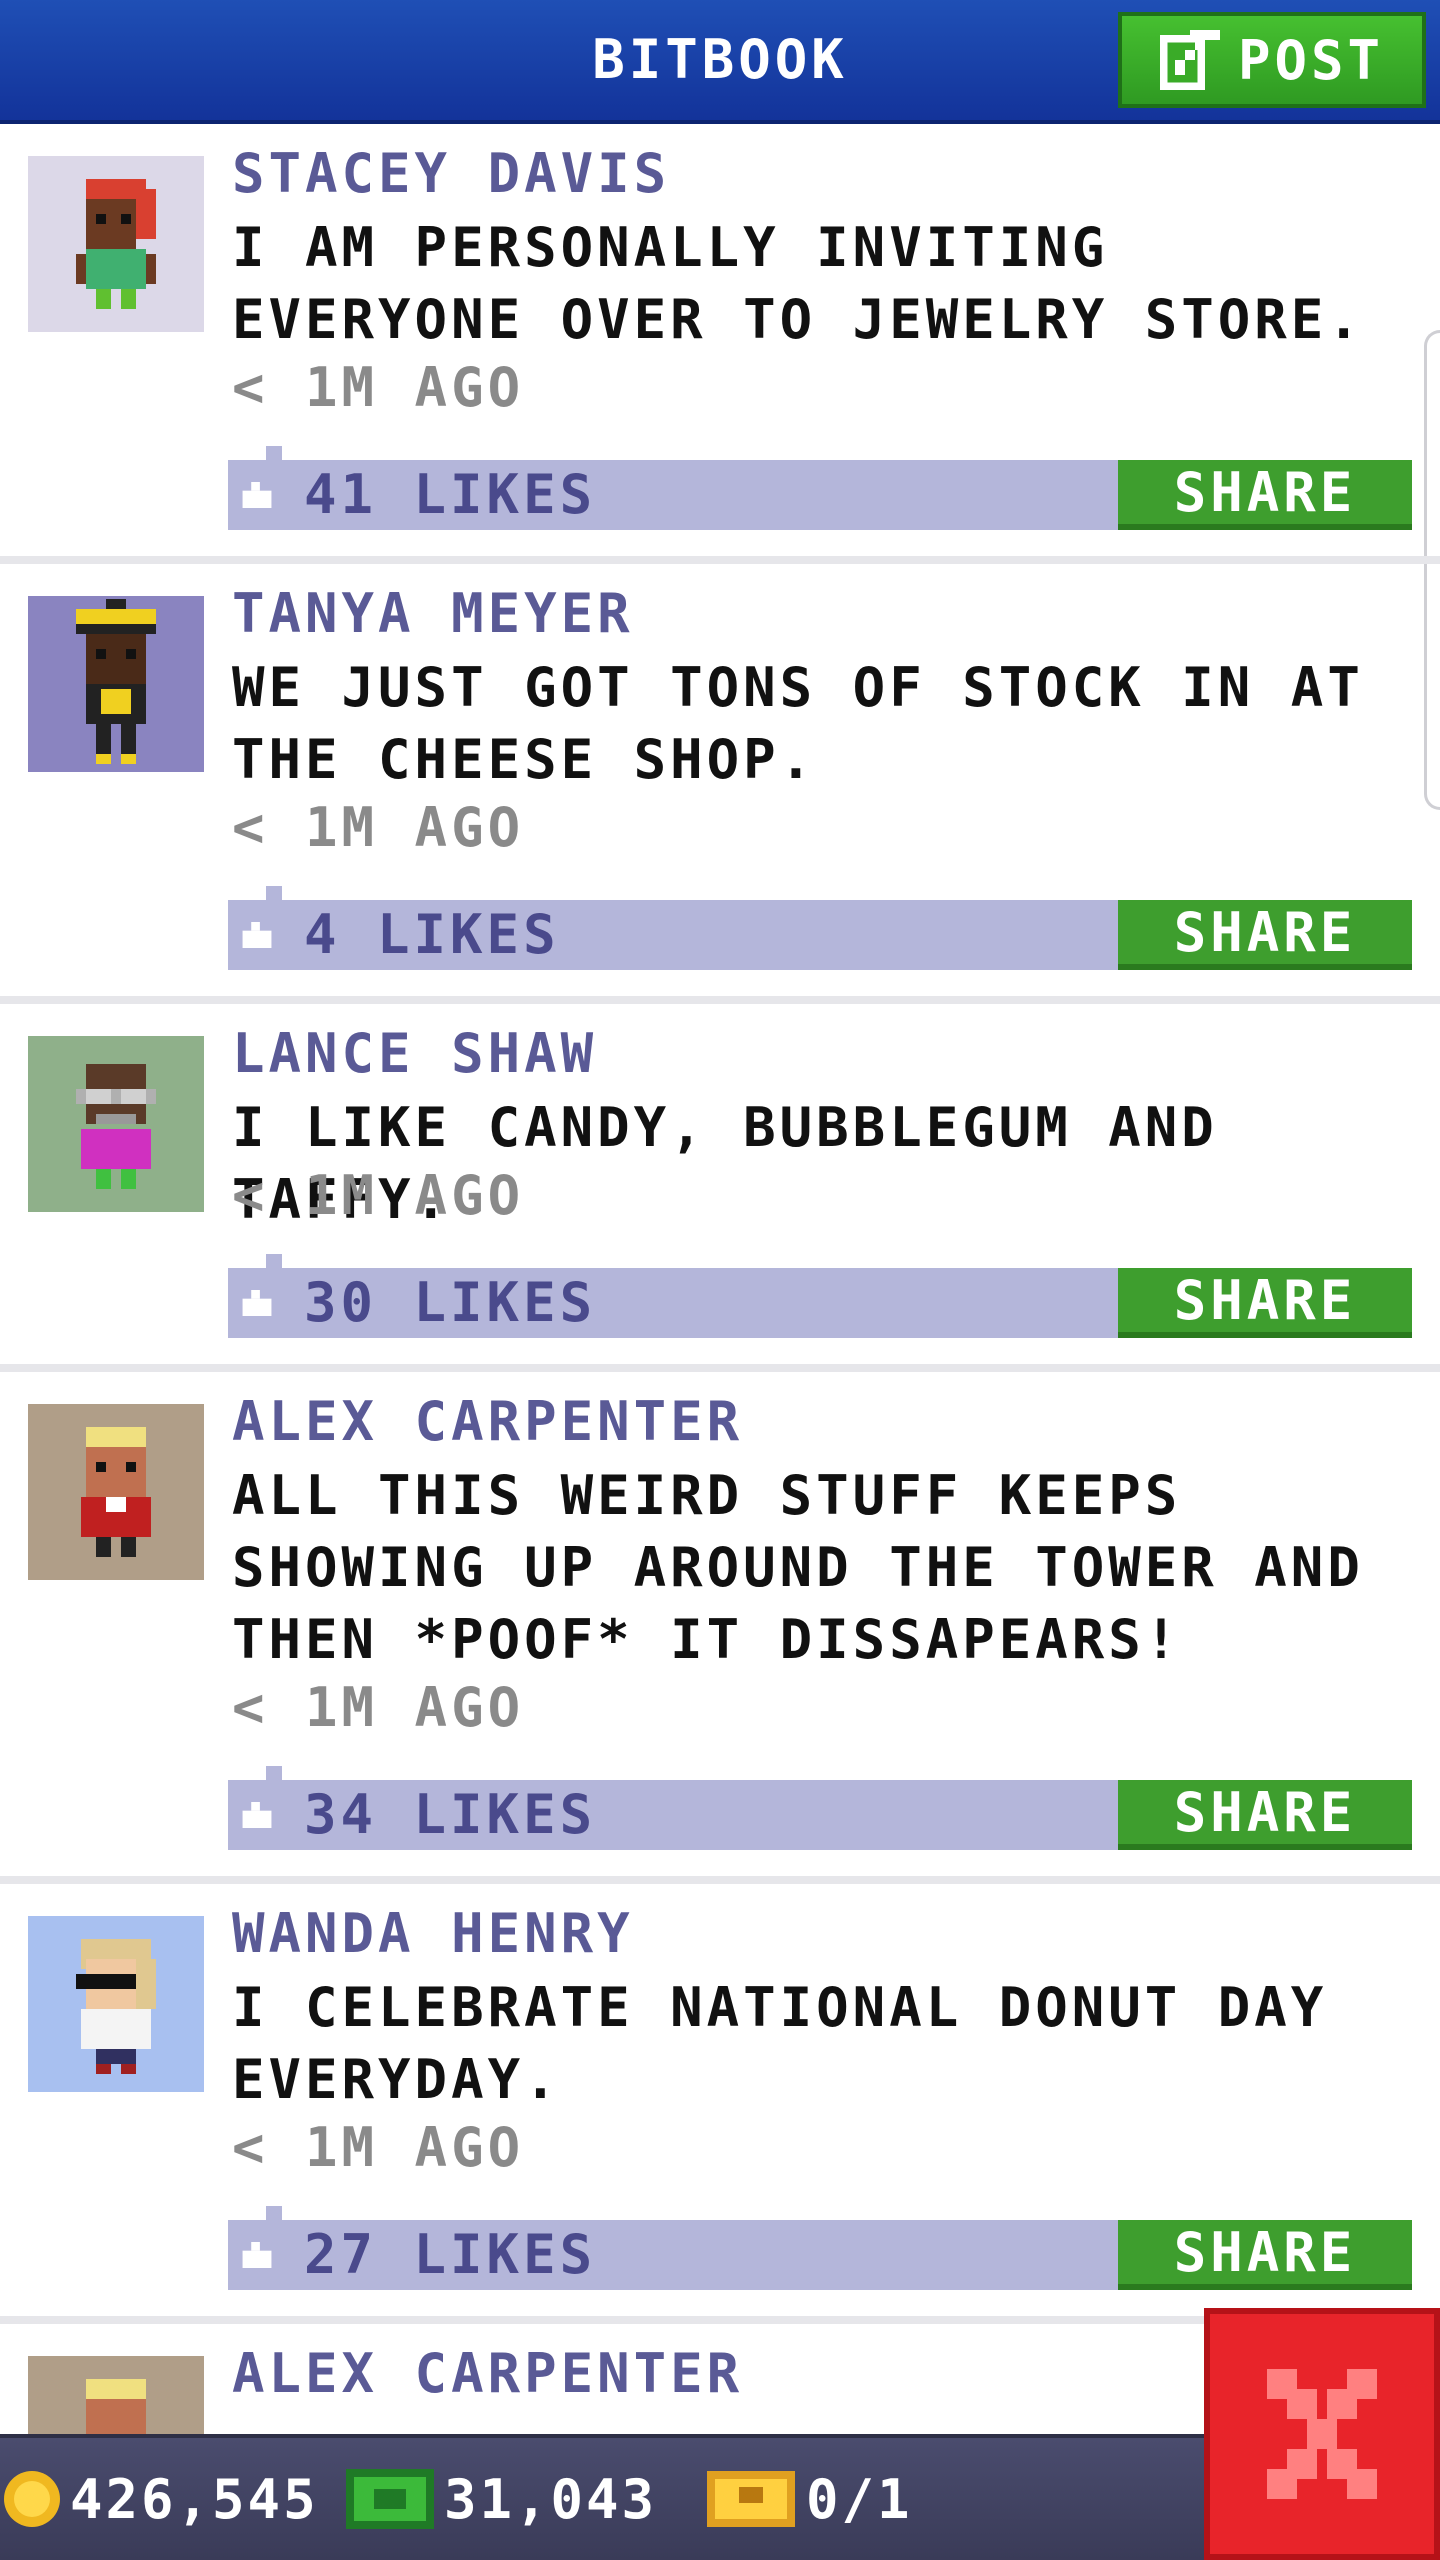 The height and width of the screenshot is (2560, 1440). Describe the element at coordinates (450, 1302) in the screenshot. I see `likes-count: 30 LIKES` at that location.